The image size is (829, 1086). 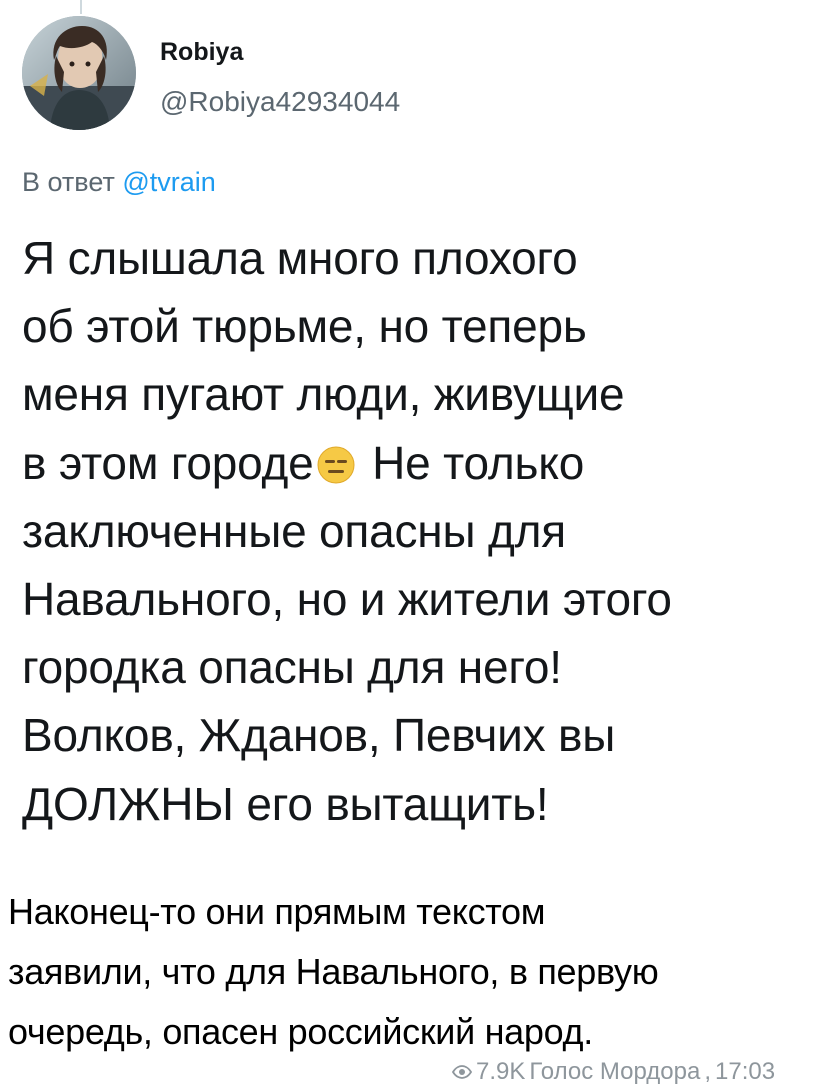 What do you see at coordinates (501, 1071) in the screenshot?
I see `view-count: 7.9K` at bounding box center [501, 1071].